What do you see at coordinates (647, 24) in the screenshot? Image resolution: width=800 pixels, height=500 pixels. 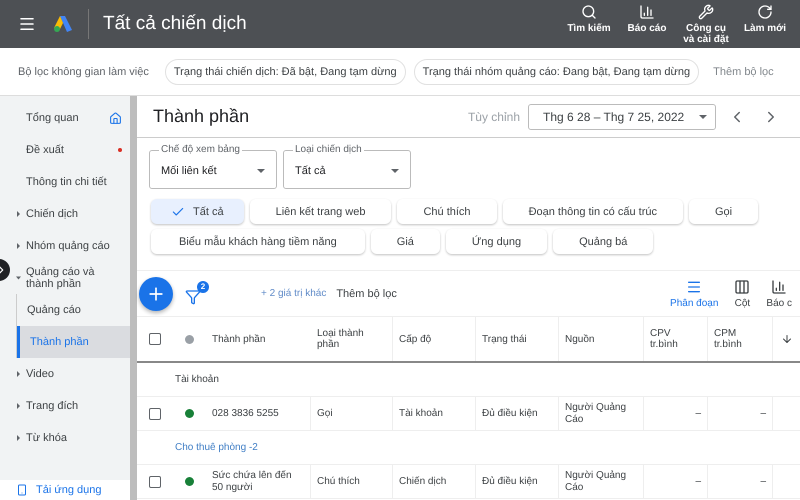 I see `toolbar-button: Báo cáo` at bounding box center [647, 24].